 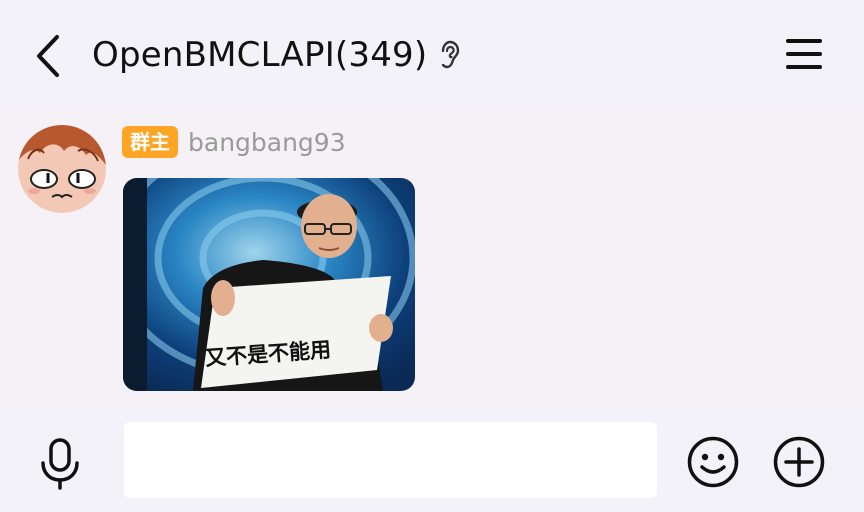 I want to click on plus-circle-icon, so click(x=799, y=462).